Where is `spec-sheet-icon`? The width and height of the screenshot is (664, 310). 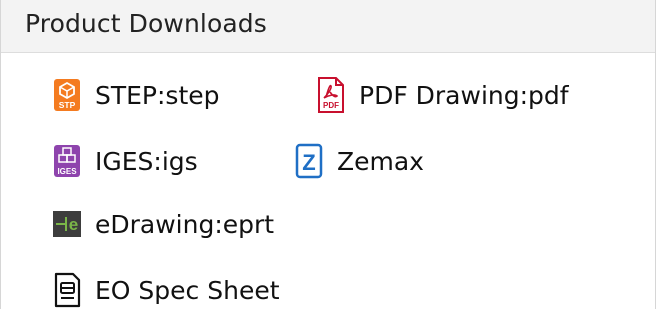
spec-sheet-icon is located at coordinates (67, 290).